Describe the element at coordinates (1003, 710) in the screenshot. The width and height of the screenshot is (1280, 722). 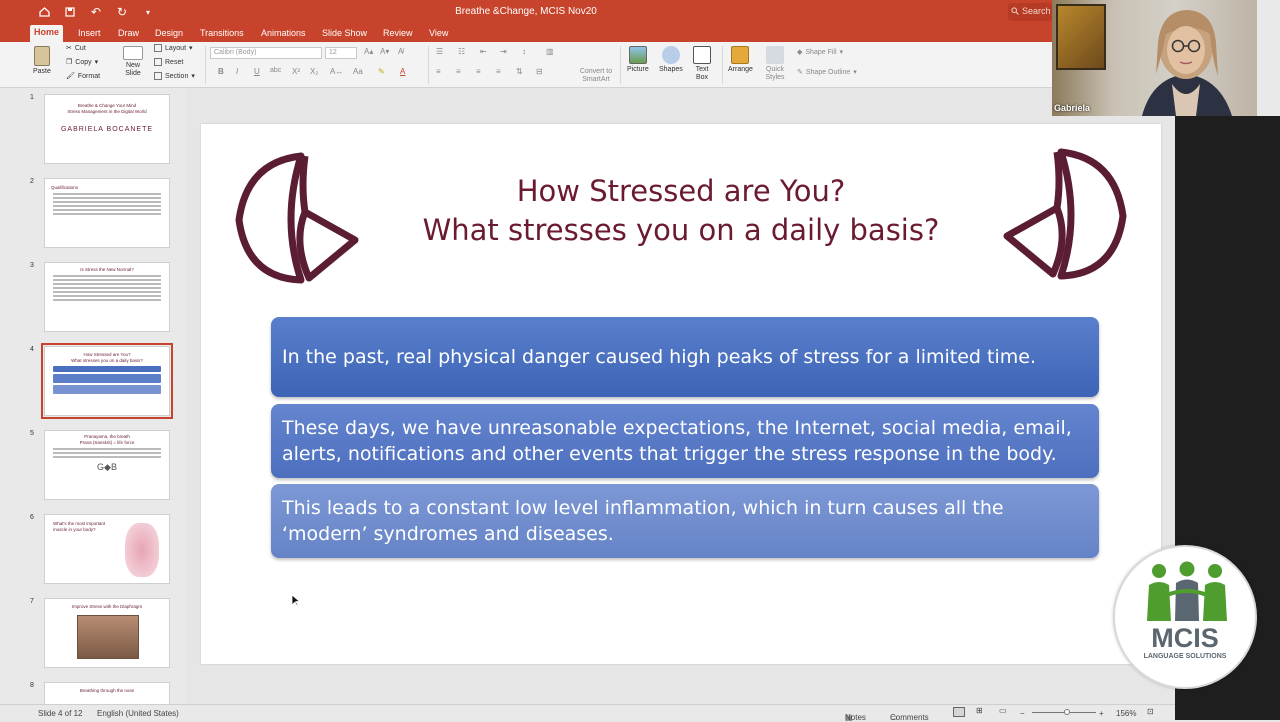
I see `reading-view-icon: ▭` at that location.